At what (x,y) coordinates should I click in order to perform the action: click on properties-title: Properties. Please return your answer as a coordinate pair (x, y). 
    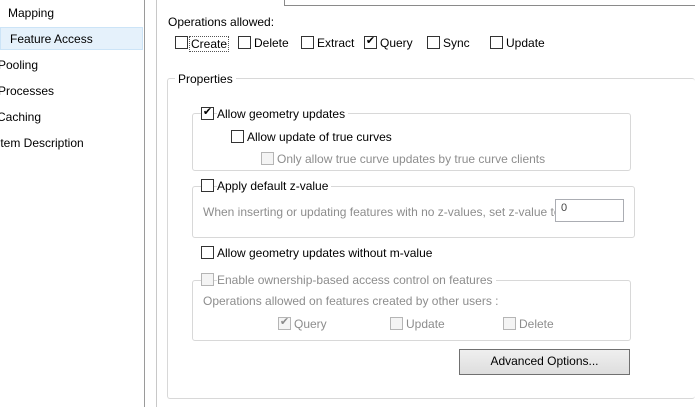
    Looking at the image, I should click on (205, 79).